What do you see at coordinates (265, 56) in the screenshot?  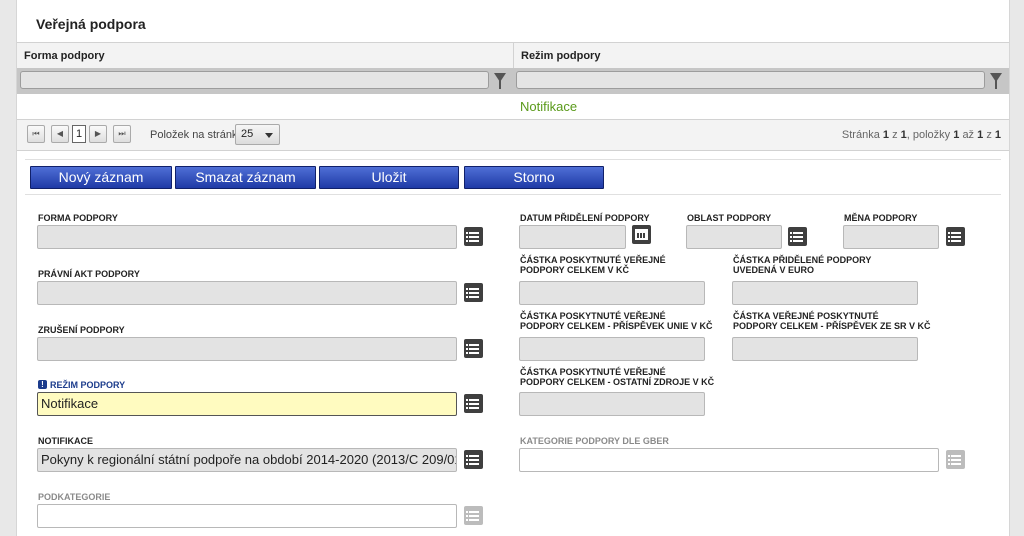 I see `column-forma-podpory: Forma podpory` at bounding box center [265, 56].